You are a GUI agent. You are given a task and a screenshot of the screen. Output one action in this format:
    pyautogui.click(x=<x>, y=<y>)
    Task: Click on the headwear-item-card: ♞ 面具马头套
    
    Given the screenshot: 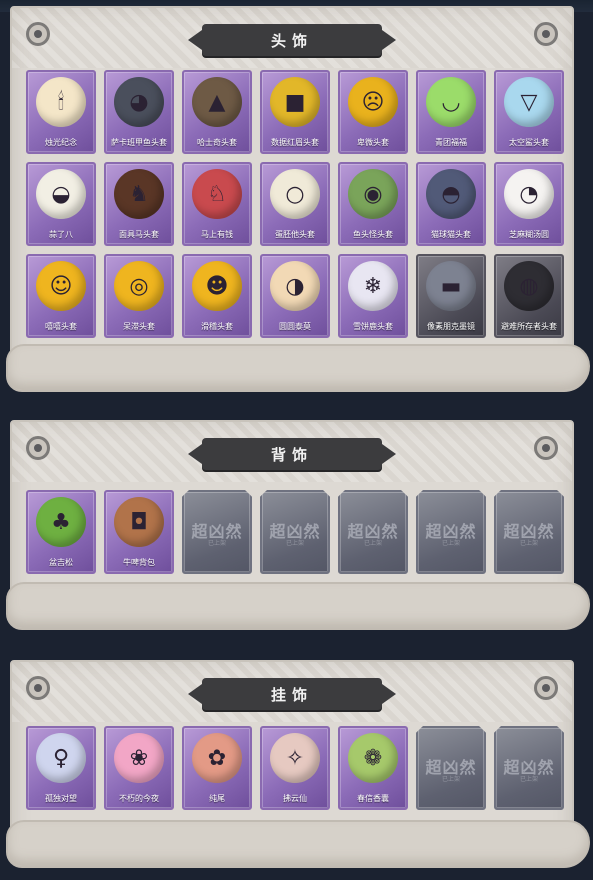 What is the action you would take?
    pyautogui.click(x=139, y=204)
    